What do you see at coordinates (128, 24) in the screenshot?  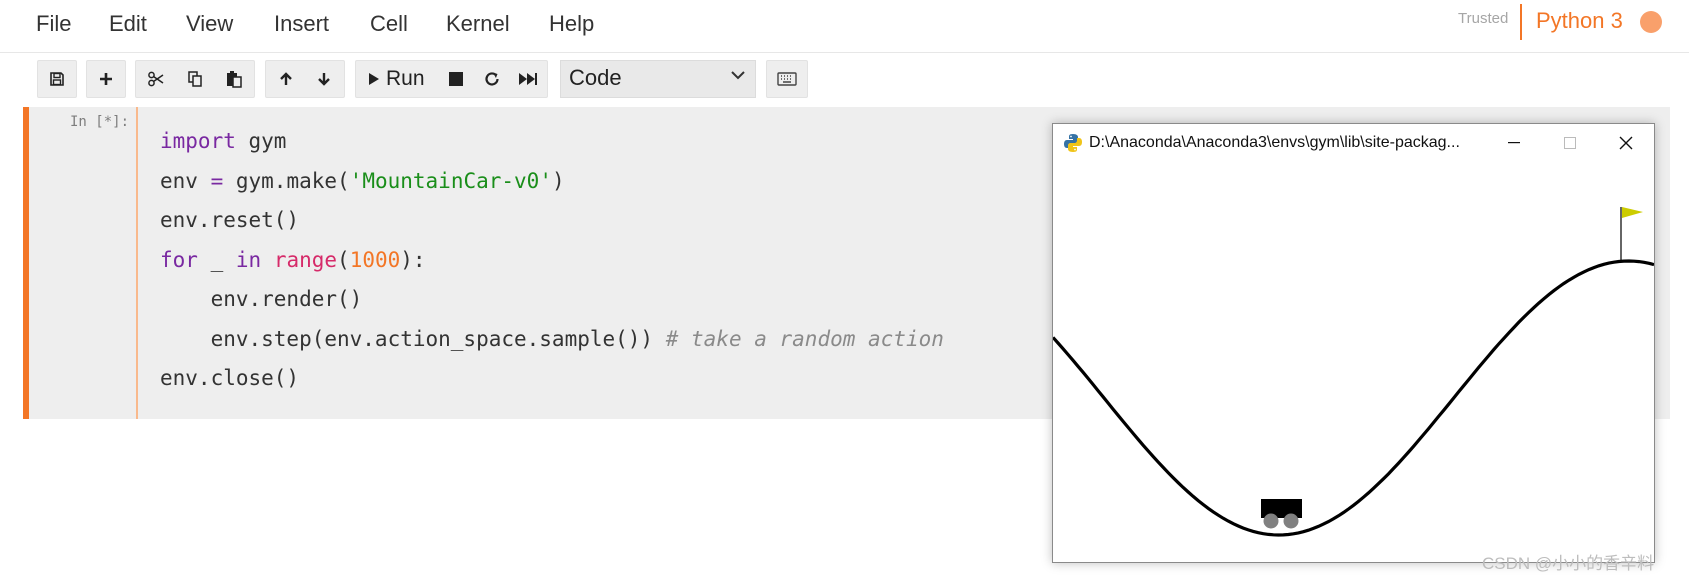 I see `menu-edit: Edit` at bounding box center [128, 24].